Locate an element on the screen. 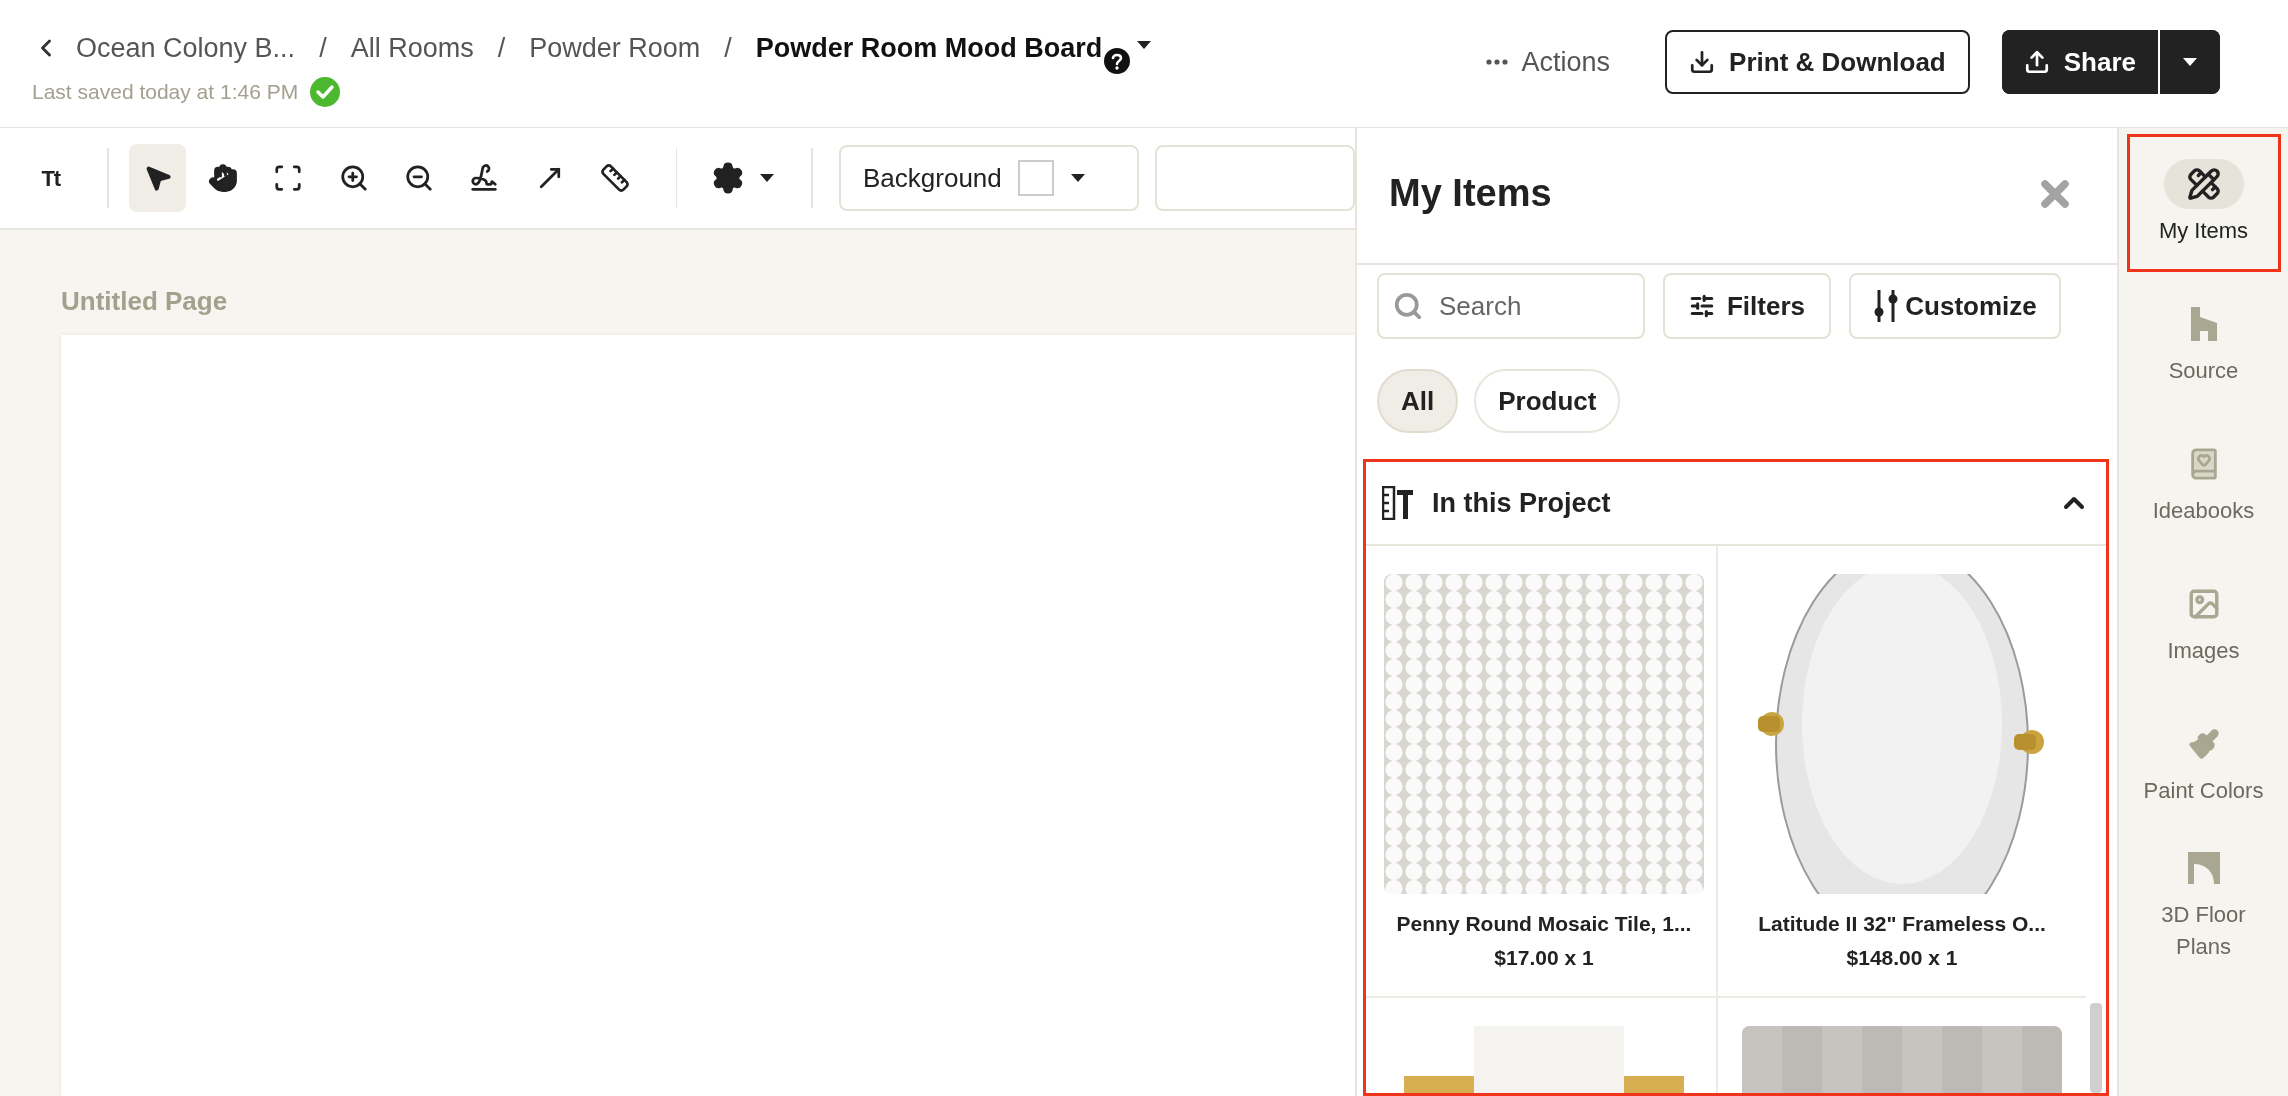  zoom-in-icon is located at coordinates (353, 178).